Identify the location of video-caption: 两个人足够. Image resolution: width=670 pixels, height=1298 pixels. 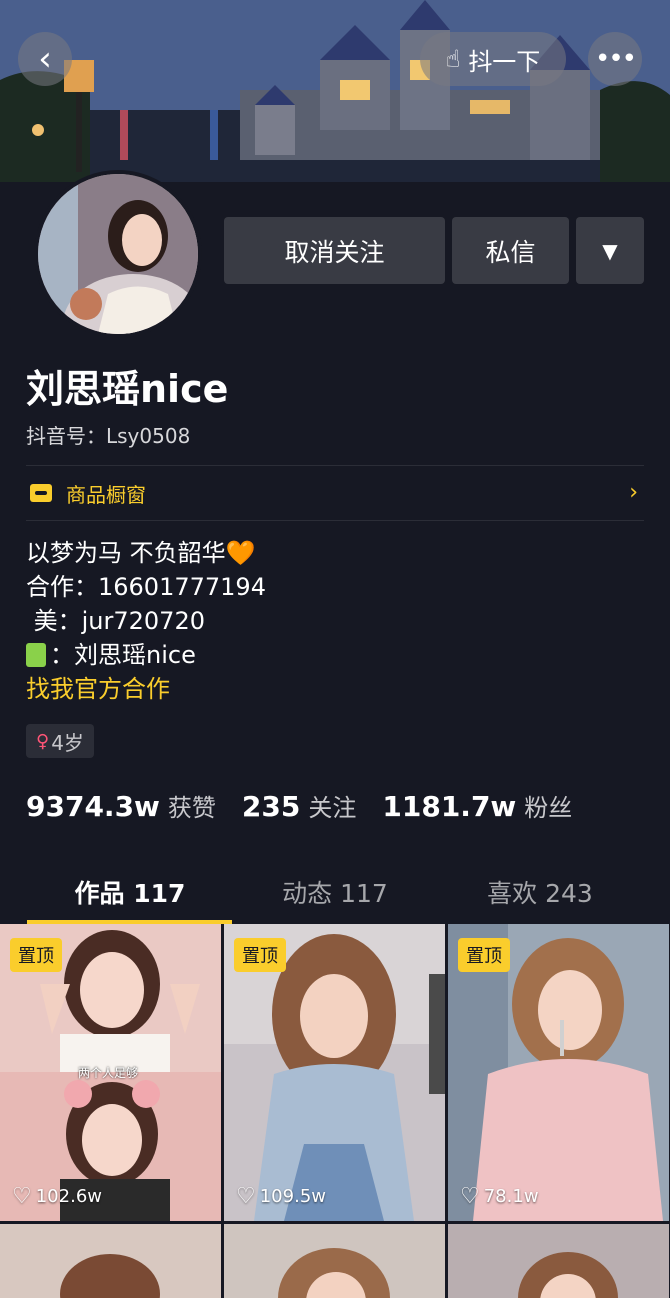
(108, 1073).